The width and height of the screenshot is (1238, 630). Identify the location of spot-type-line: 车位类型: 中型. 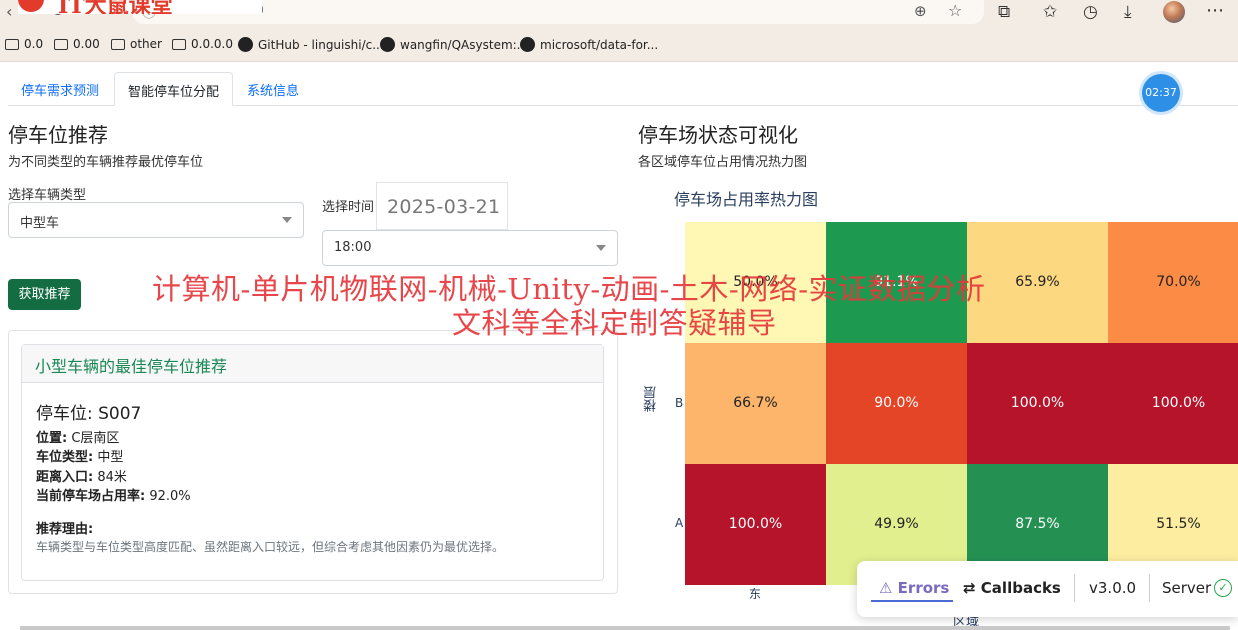
(79, 455).